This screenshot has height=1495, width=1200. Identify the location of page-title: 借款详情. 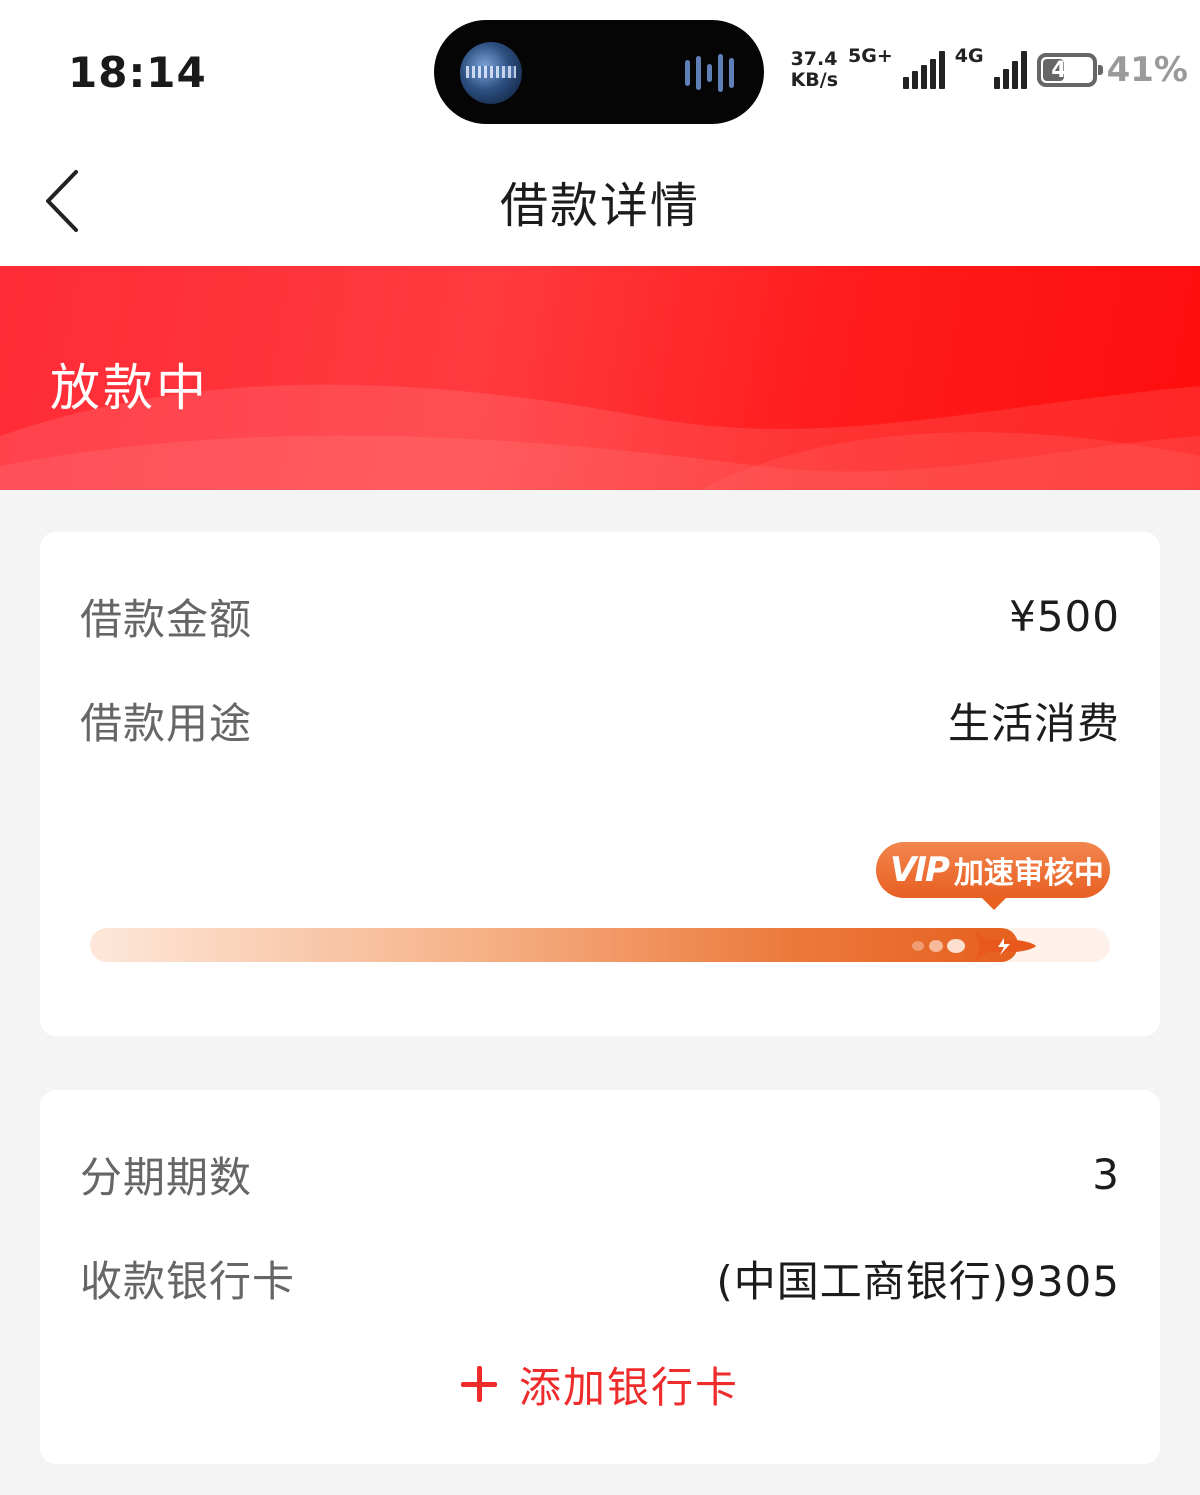
(599, 206).